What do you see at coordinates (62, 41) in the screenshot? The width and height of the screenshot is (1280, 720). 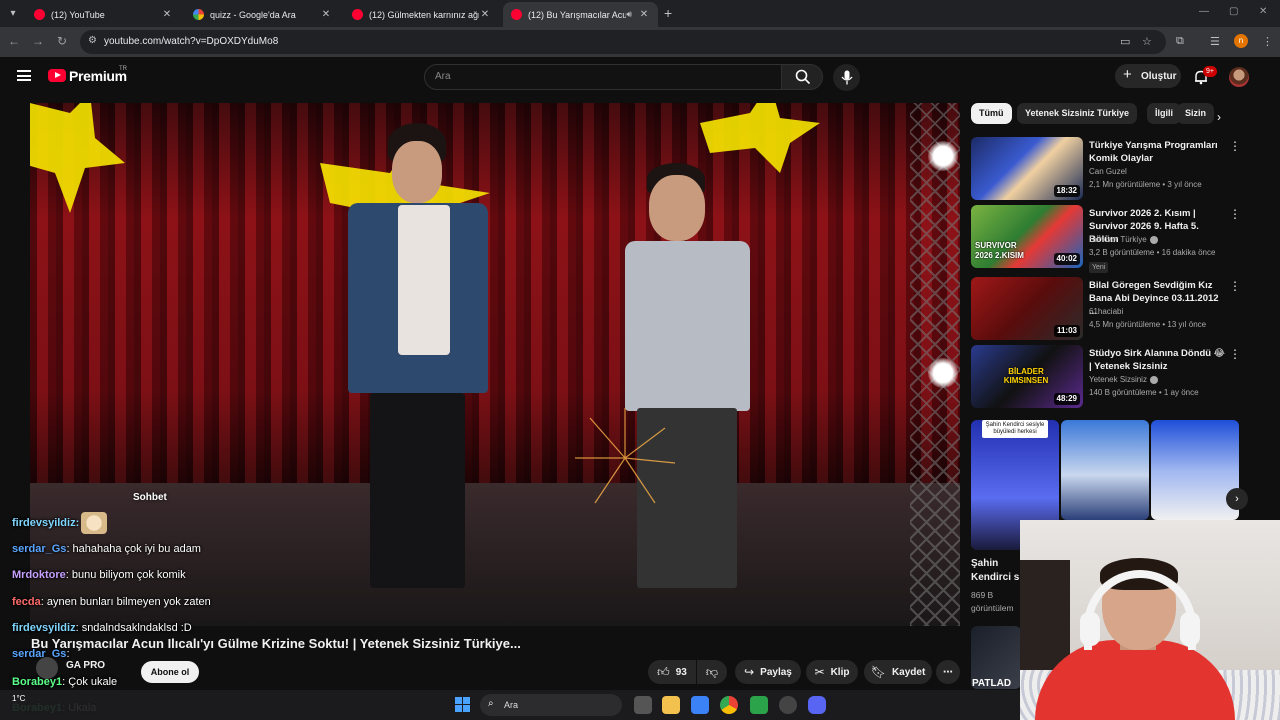 I see `reload-icon: ↻` at bounding box center [62, 41].